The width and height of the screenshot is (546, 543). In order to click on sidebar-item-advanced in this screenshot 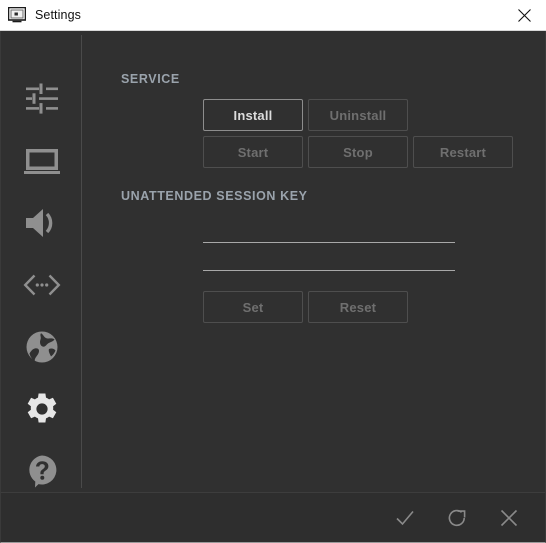, I will do `click(41, 285)`.